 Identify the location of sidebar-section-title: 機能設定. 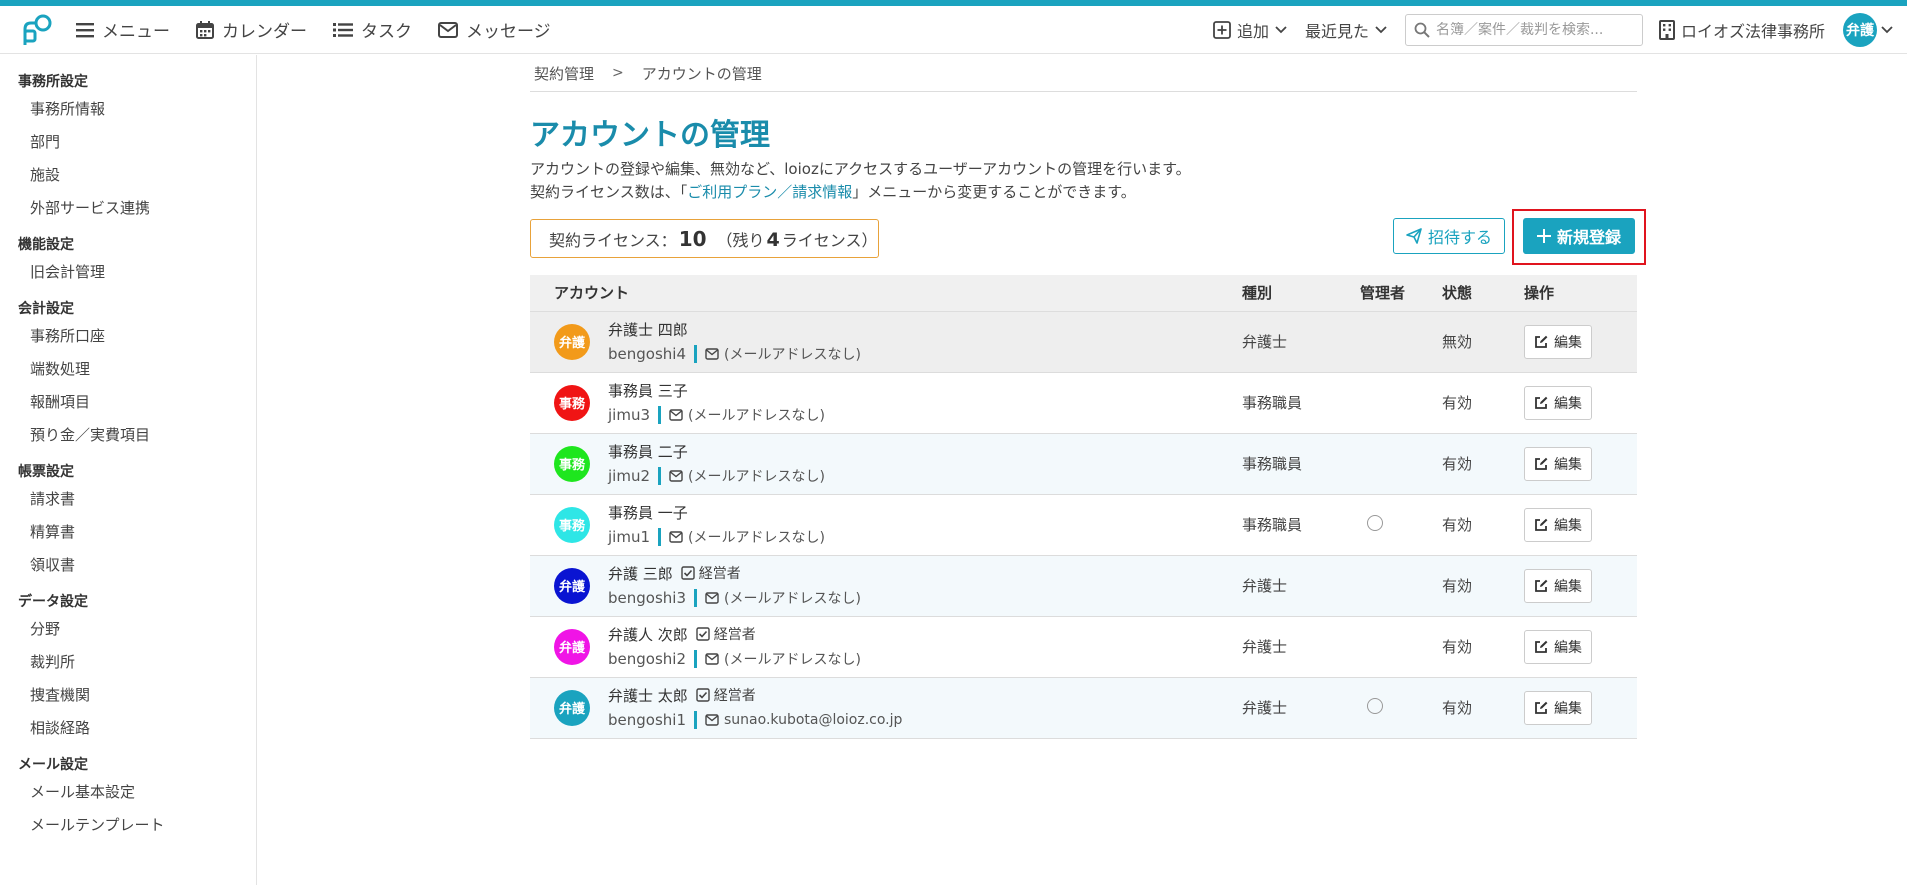
(46, 245).